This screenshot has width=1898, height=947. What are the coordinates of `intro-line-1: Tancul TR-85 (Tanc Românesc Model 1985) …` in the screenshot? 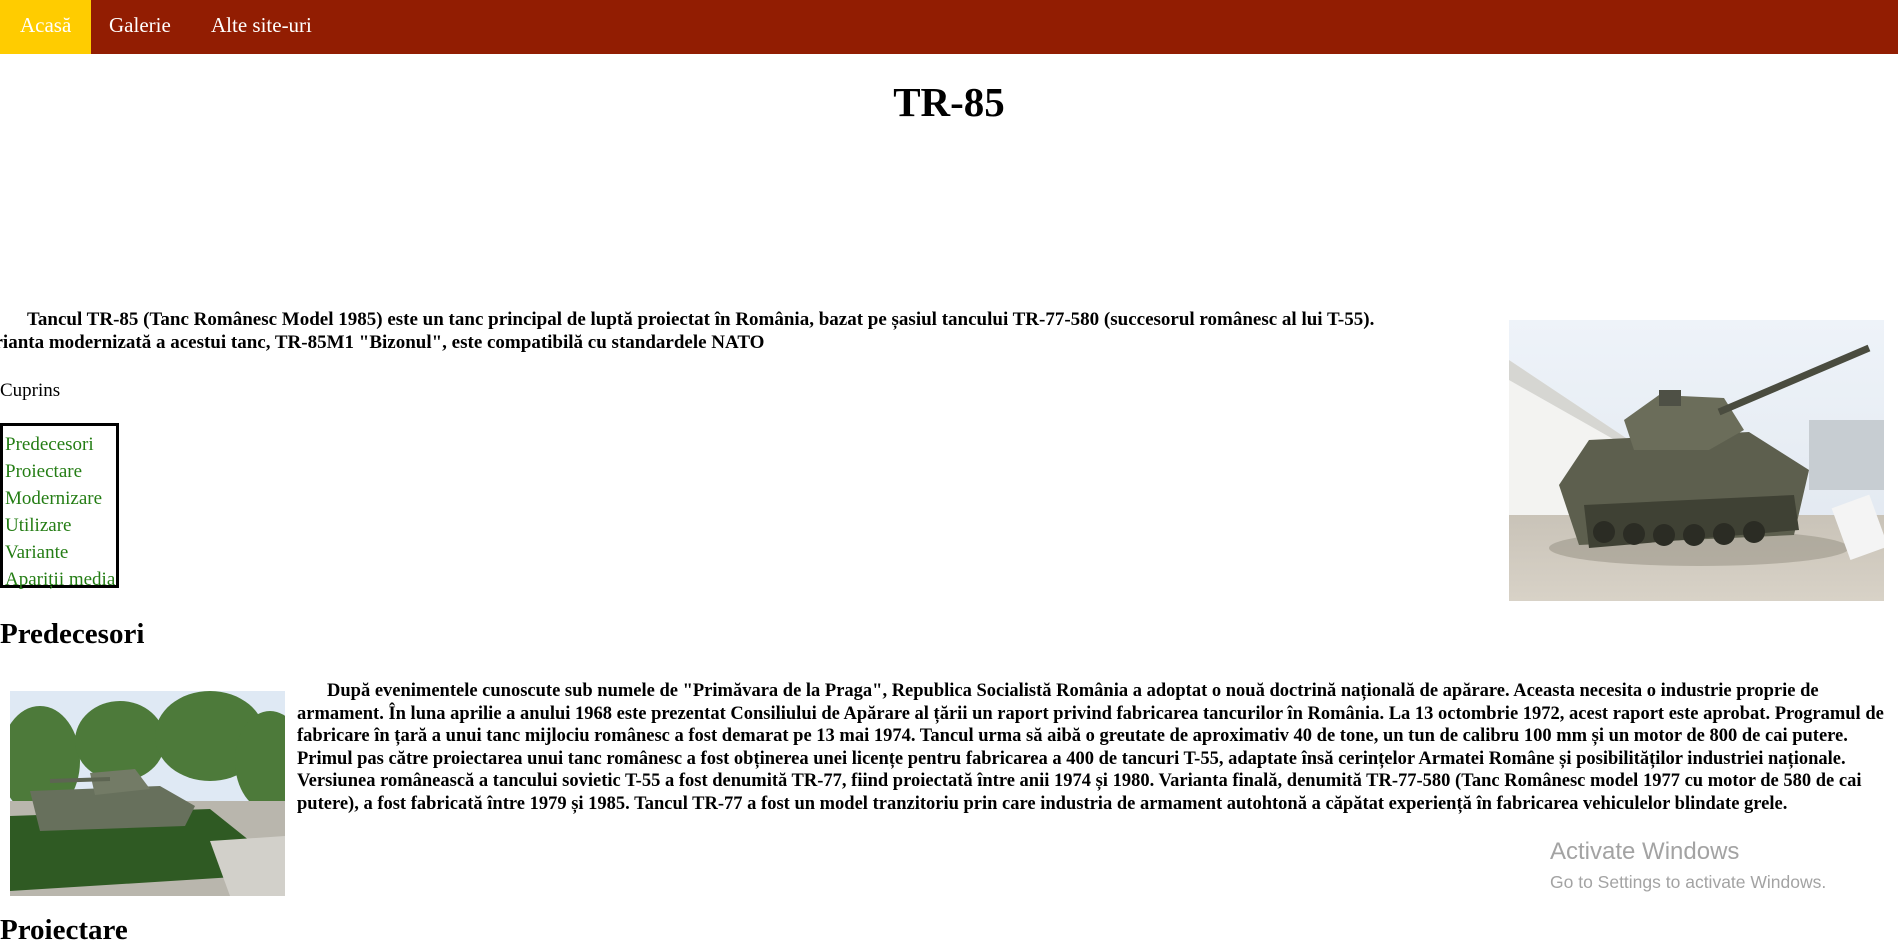 It's located at (701, 319).